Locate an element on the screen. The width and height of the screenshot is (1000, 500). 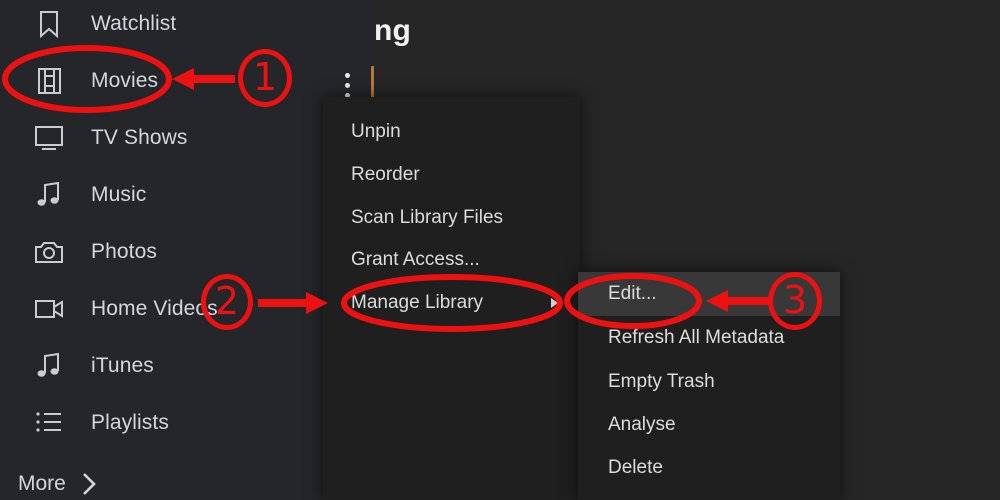
sidebar-item-home-videos: Home Videos is located at coordinates (186, 309).